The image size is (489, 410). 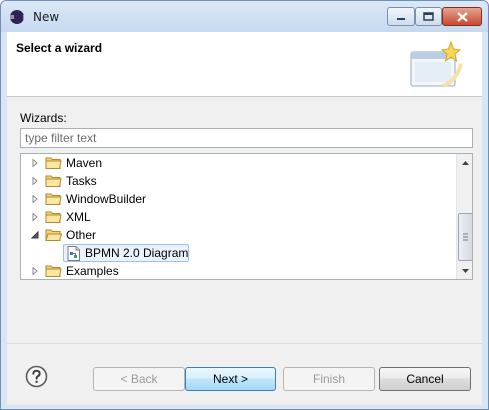 I want to click on tree-item-bpmn-diagram: BPMN 2.0 Diagram, so click(x=238, y=253).